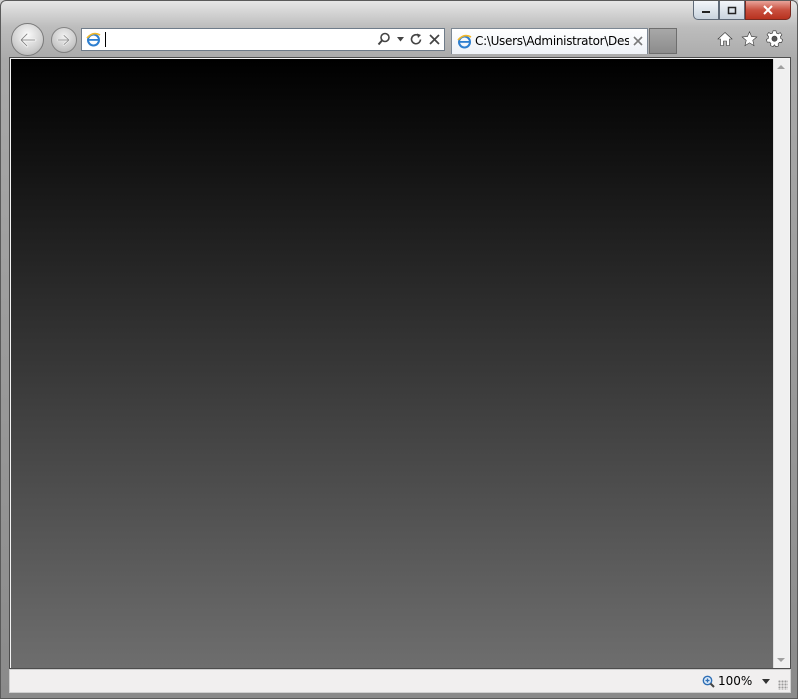 The image size is (798, 699). Describe the element at coordinates (783, 685) in the screenshot. I see `resize-grip-icon` at that location.